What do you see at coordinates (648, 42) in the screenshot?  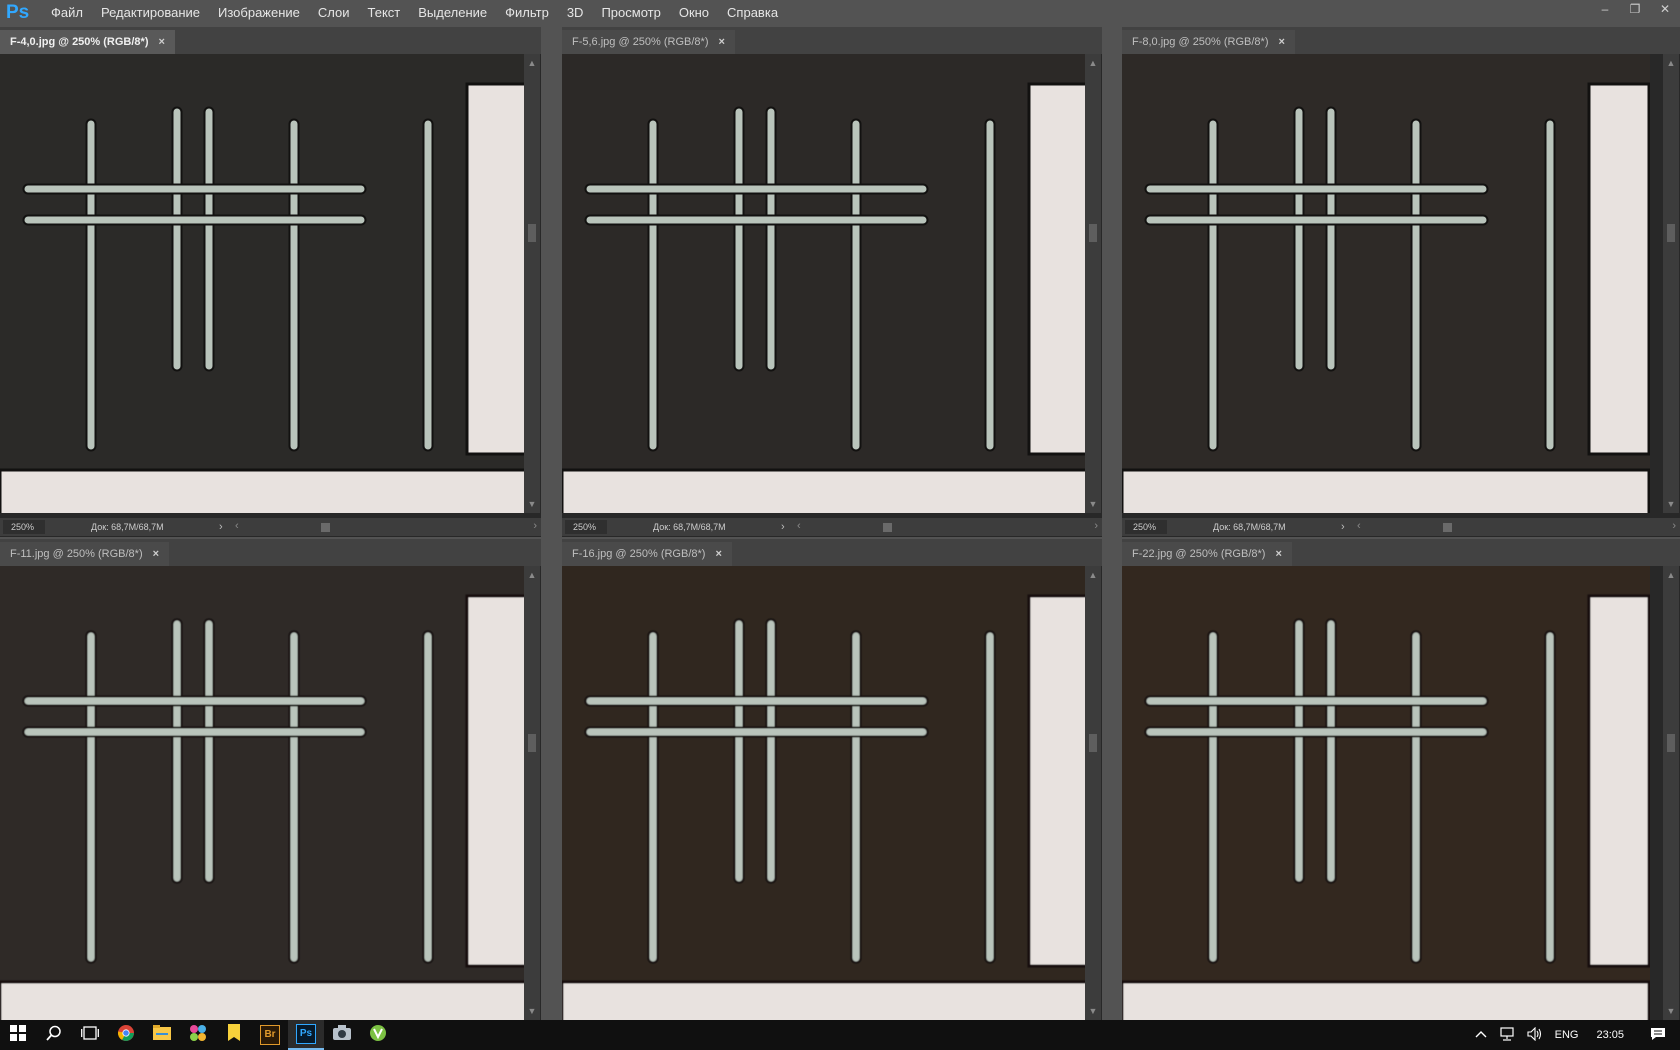 I see `document-tab: F-5,6.jpg @ 250% (RGB/8*) ×` at bounding box center [648, 42].